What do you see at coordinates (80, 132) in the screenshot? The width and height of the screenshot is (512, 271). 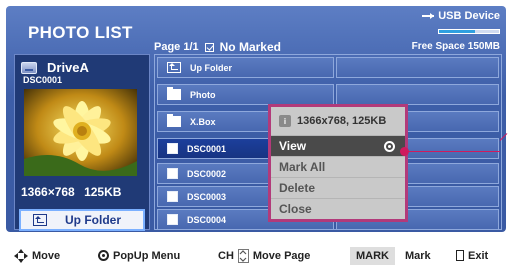 I see `preview-thumbnail` at bounding box center [80, 132].